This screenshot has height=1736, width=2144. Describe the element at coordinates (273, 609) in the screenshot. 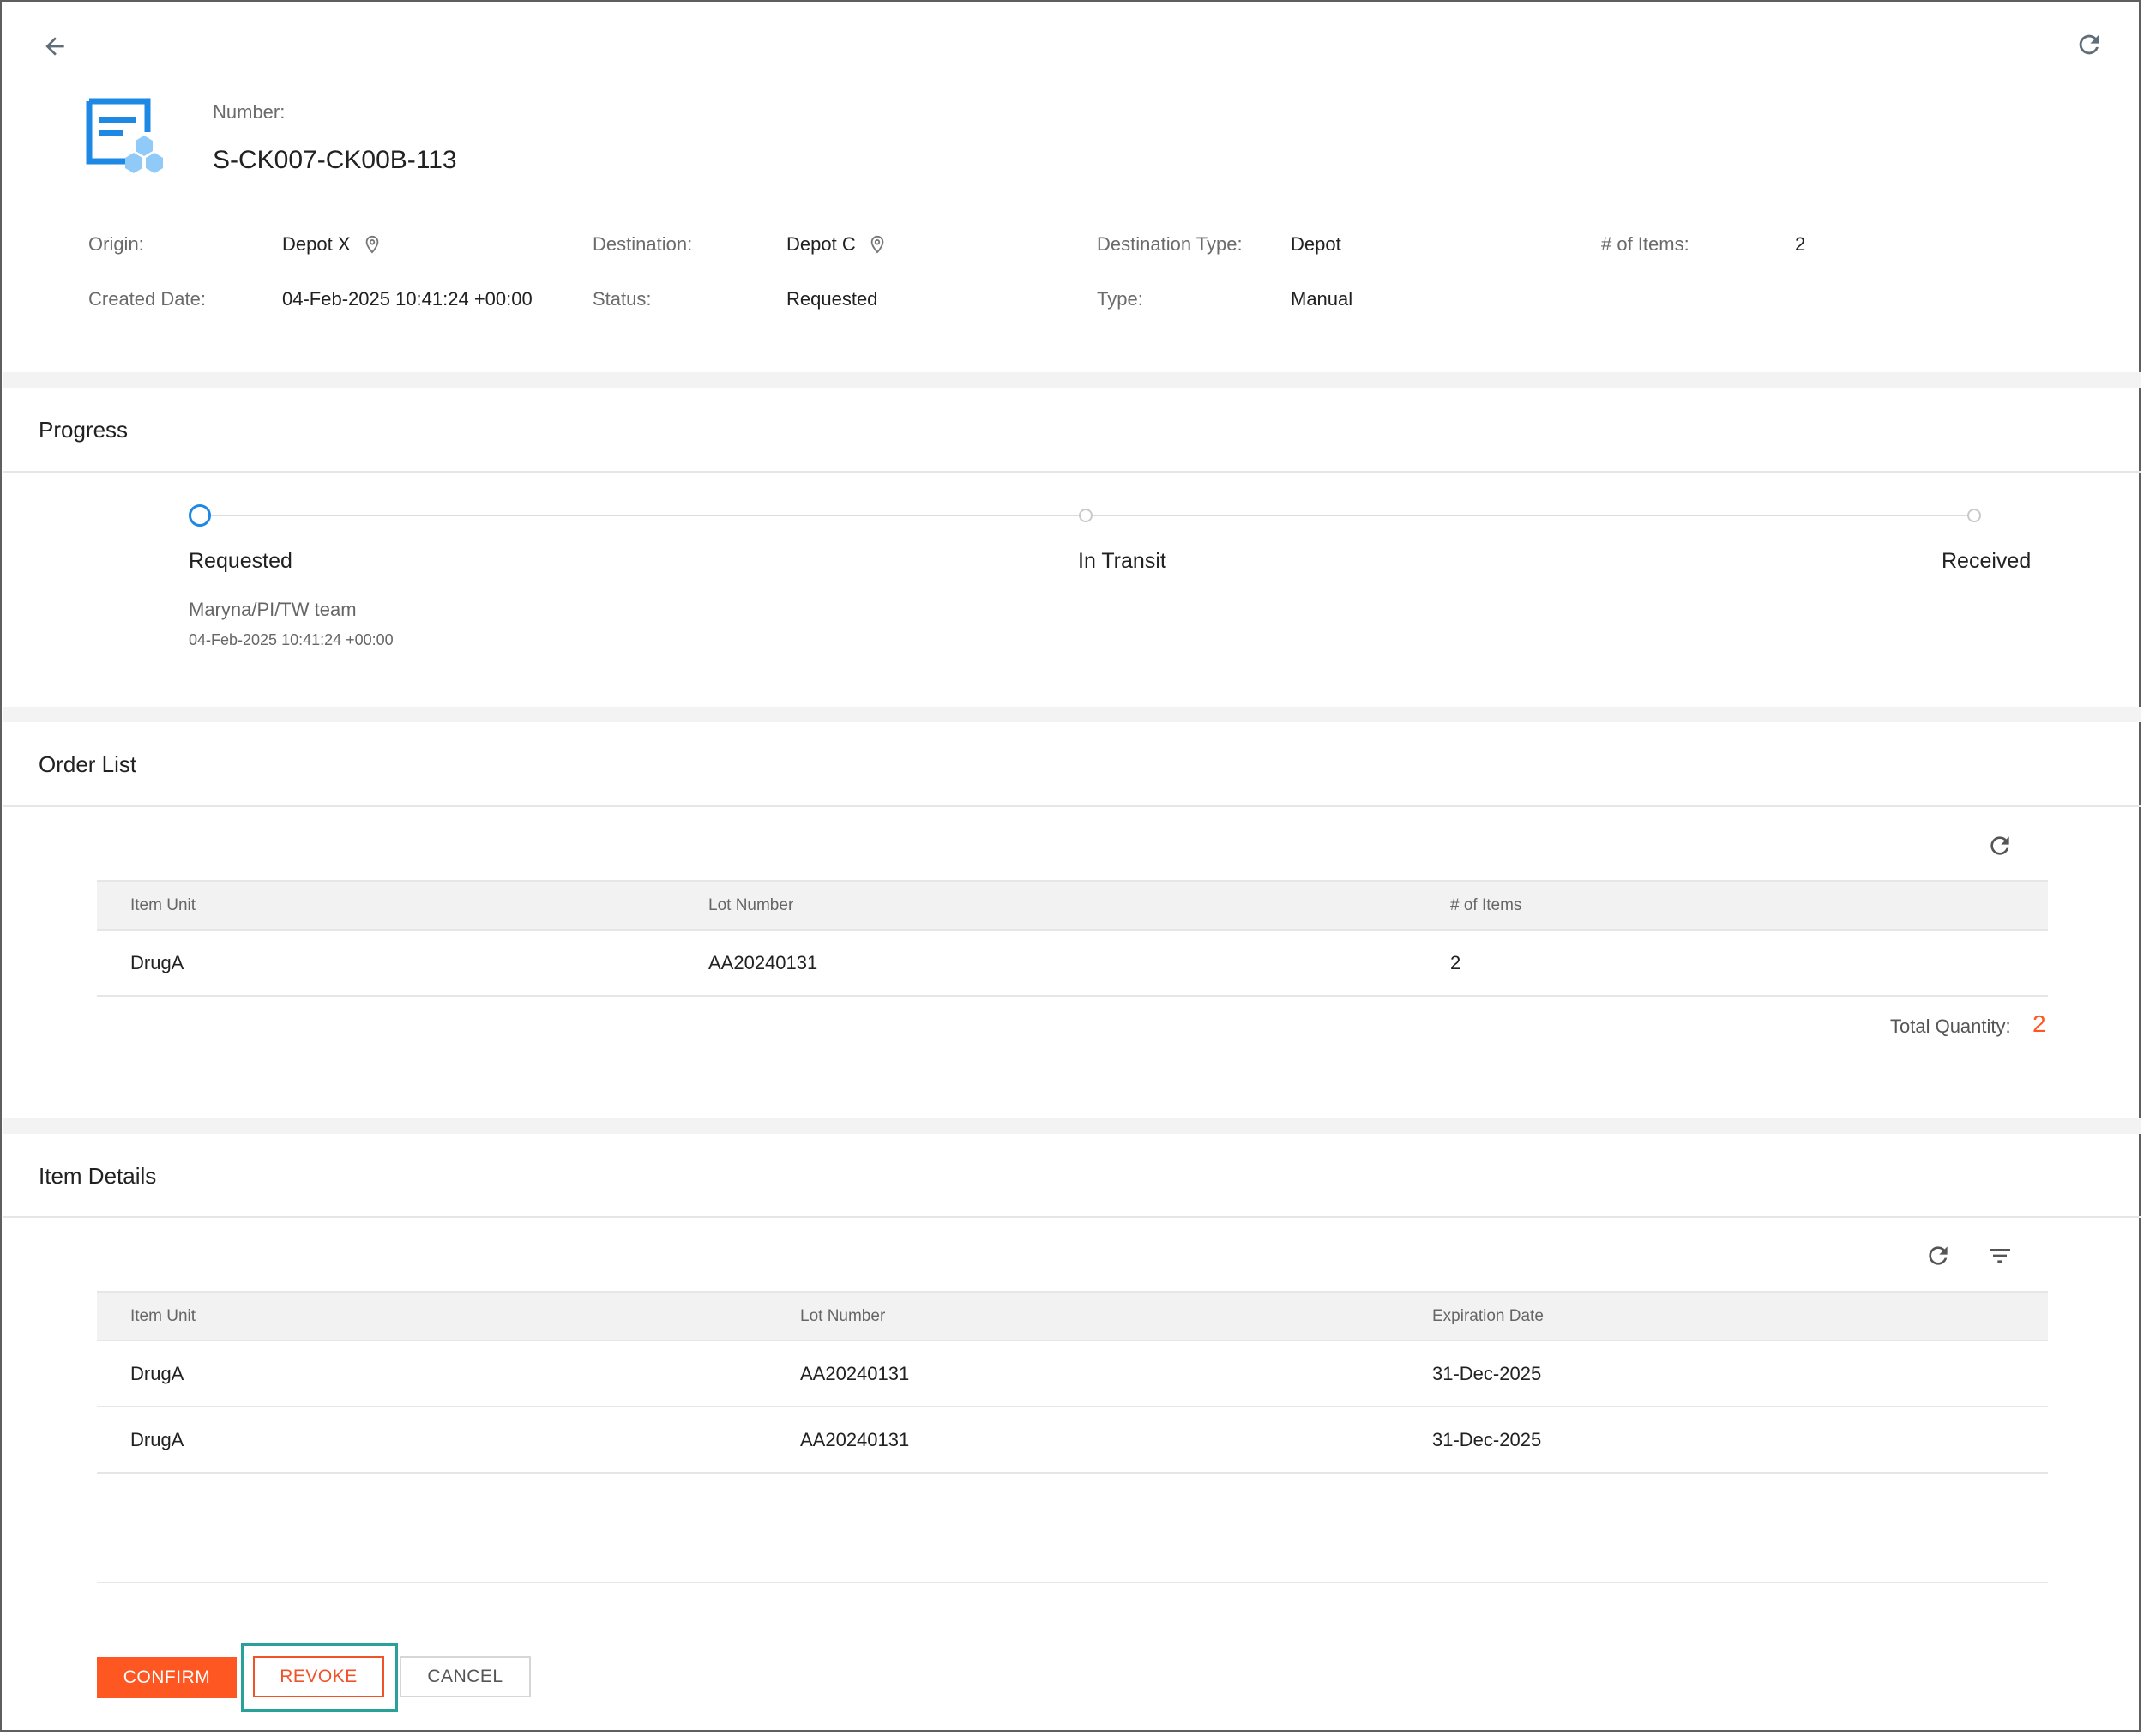

I see `progress-step-requested-by: Maryna/PI/TW team` at that location.